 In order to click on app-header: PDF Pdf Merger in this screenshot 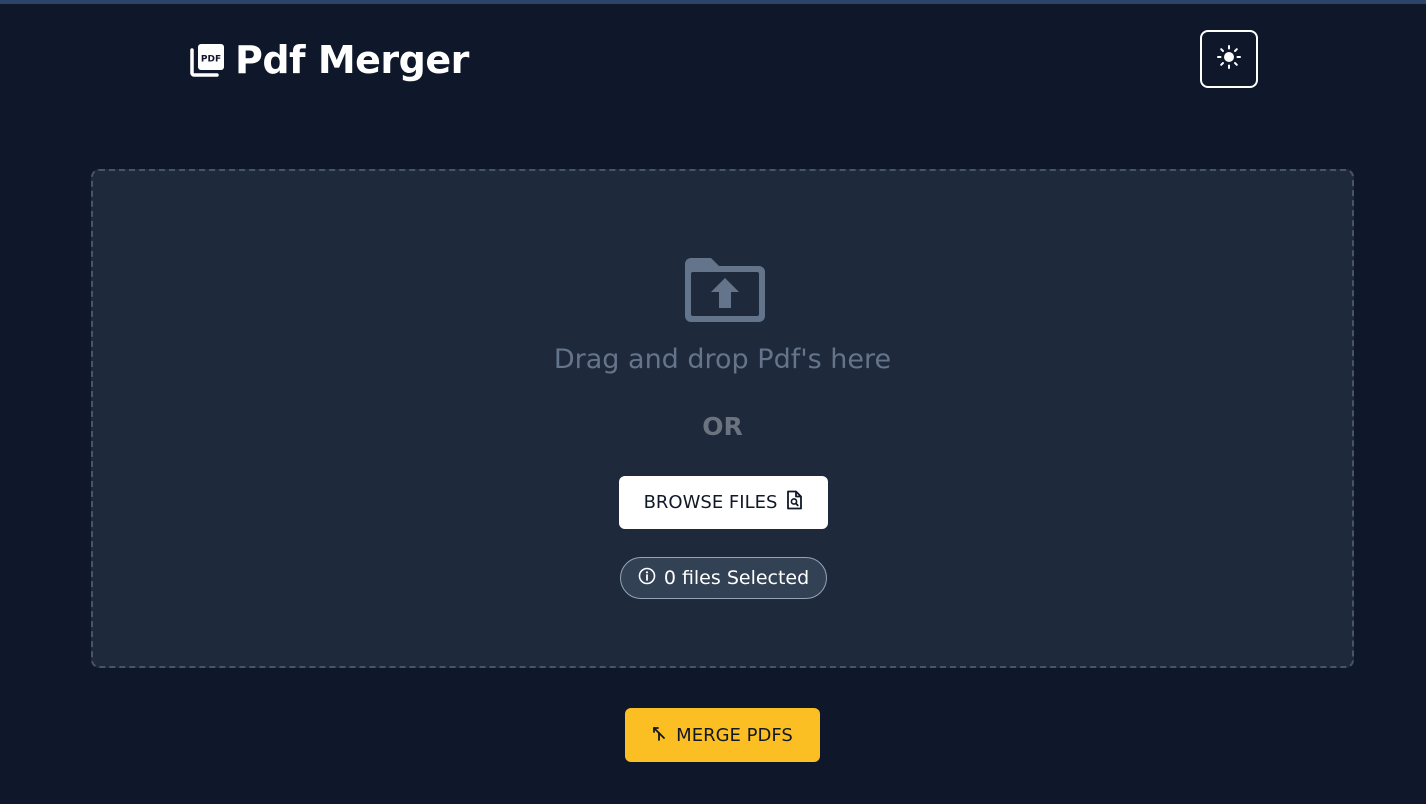, I will do `click(713, 59)`.